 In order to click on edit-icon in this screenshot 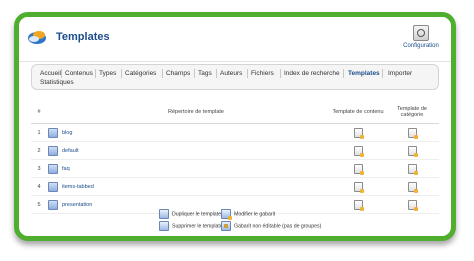, I will do `click(226, 214)`.